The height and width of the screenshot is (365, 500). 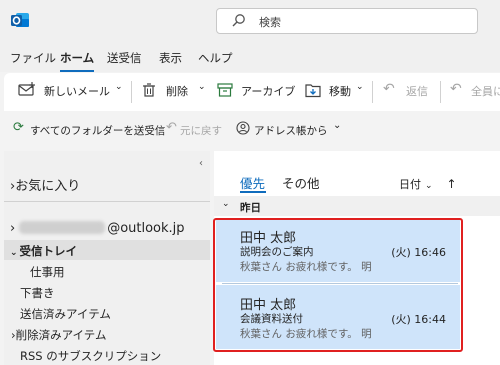 What do you see at coordinates (170, 58) in the screenshot?
I see `menu-view: 表示` at bounding box center [170, 58].